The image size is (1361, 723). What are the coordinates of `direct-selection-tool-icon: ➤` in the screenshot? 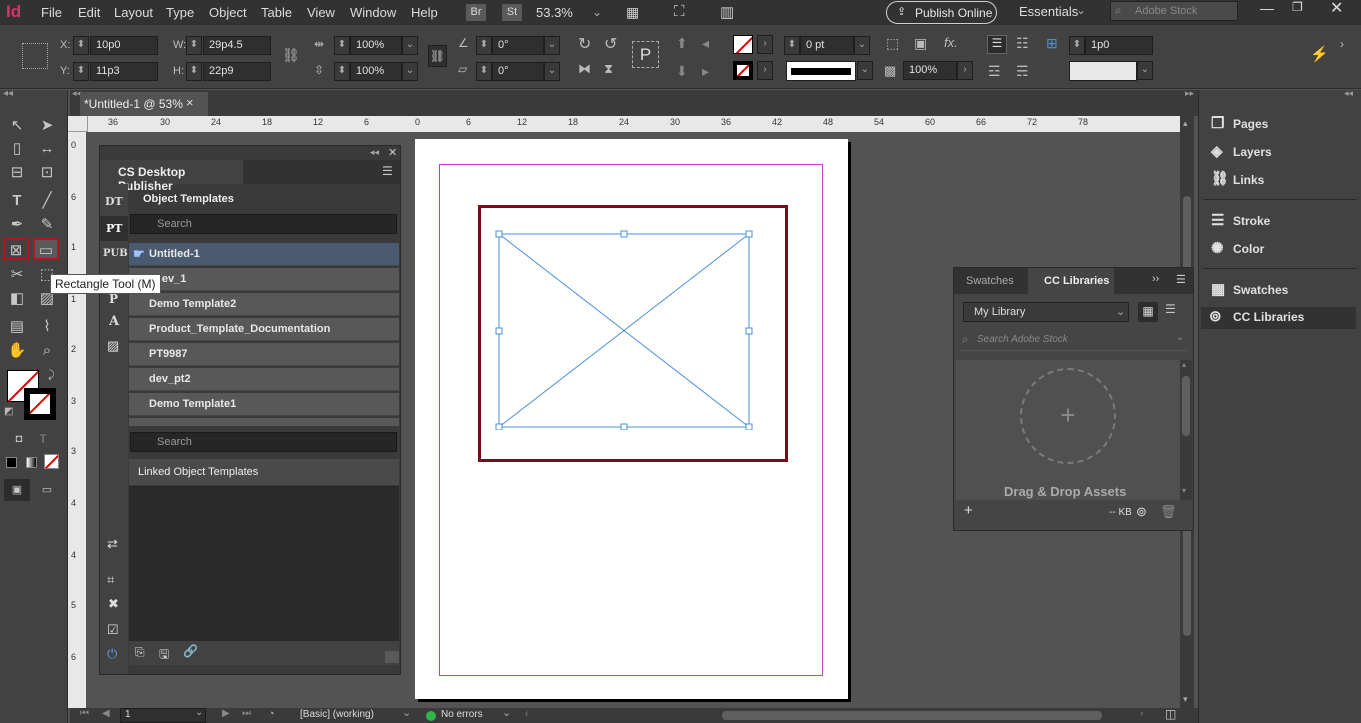 It's located at (47, 126).